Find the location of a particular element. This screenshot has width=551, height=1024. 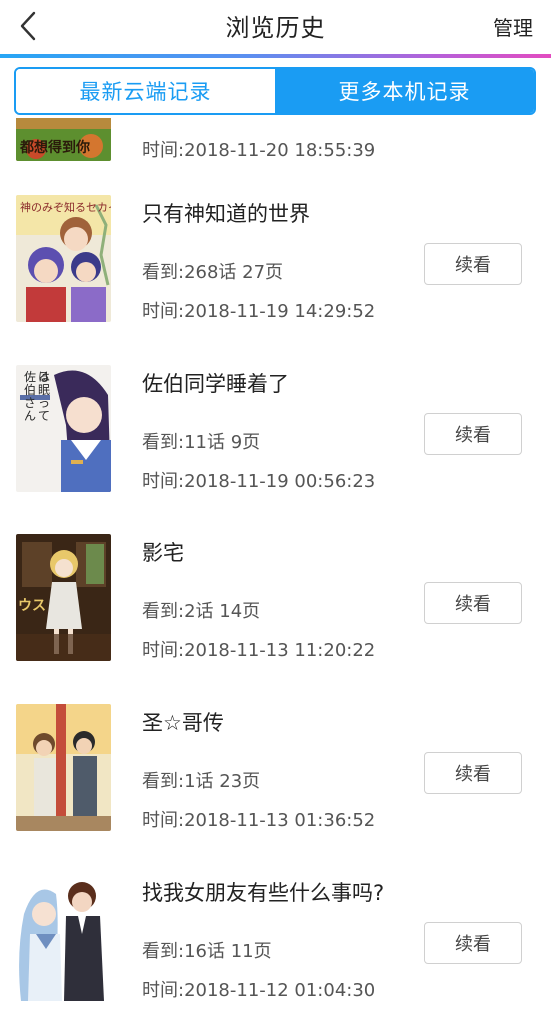

cover-art-image: 佐伯さんは眠ってる is located at coordinates (63, 428).